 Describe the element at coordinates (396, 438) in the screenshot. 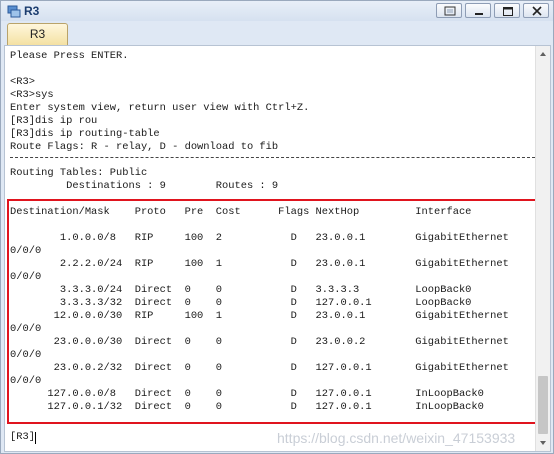

I see `watermark-text: https://blog.csdn.net/weixin_47153933` at that location.